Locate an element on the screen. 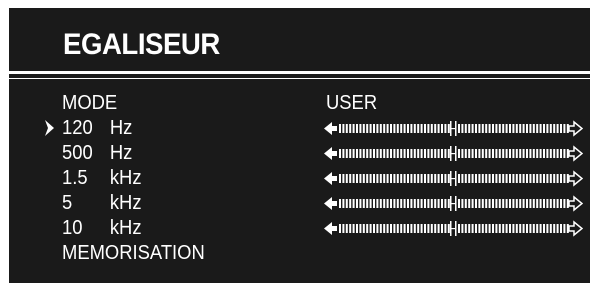 The height and width of the screenshot is (291, 599). mode-row: MODE USER is located at coordinates (299, 103).